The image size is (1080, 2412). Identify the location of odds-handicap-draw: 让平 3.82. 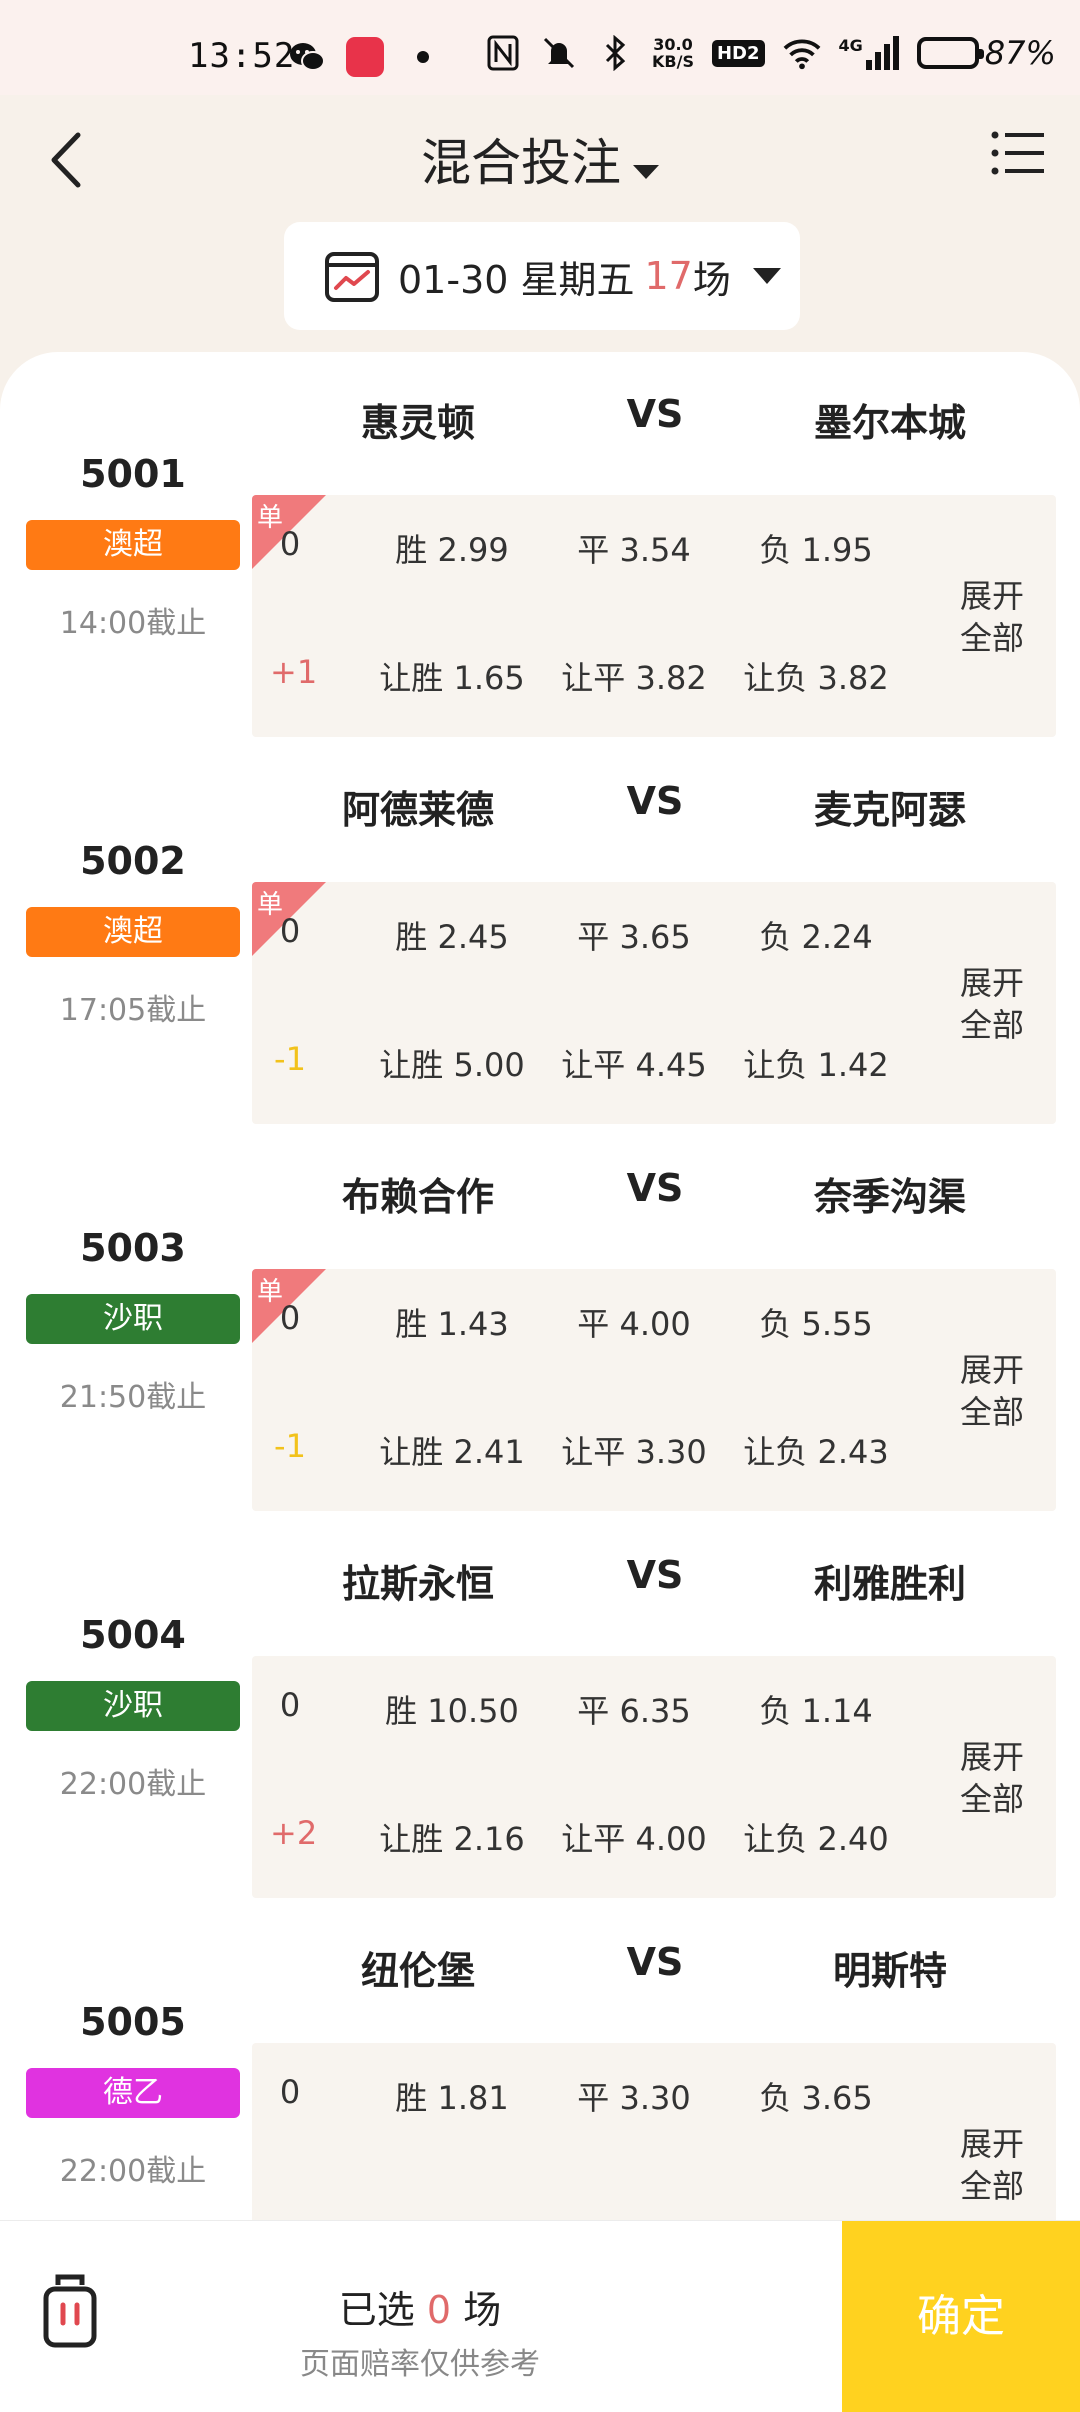
(634, 676).